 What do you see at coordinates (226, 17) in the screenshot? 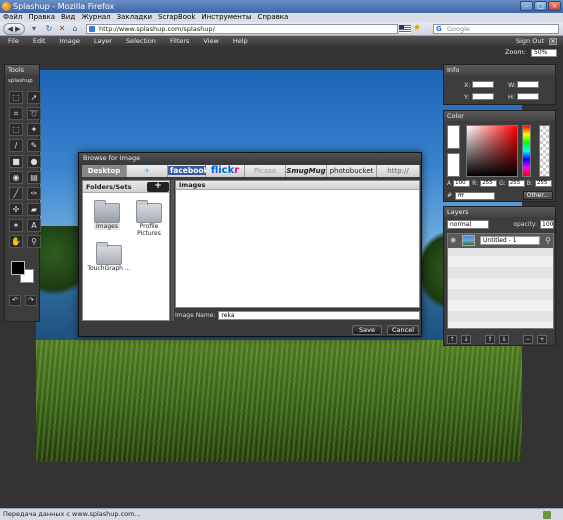
I see `menu-tools: Инструменты` at bounding box center [226, 17].